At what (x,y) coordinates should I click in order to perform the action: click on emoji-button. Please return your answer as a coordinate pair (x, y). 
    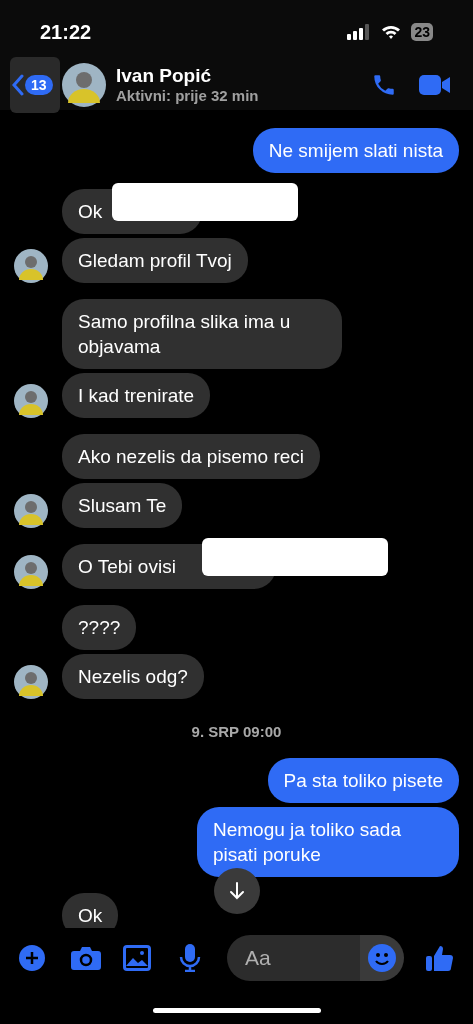
    Looking at the image, I should click on (382, 958).